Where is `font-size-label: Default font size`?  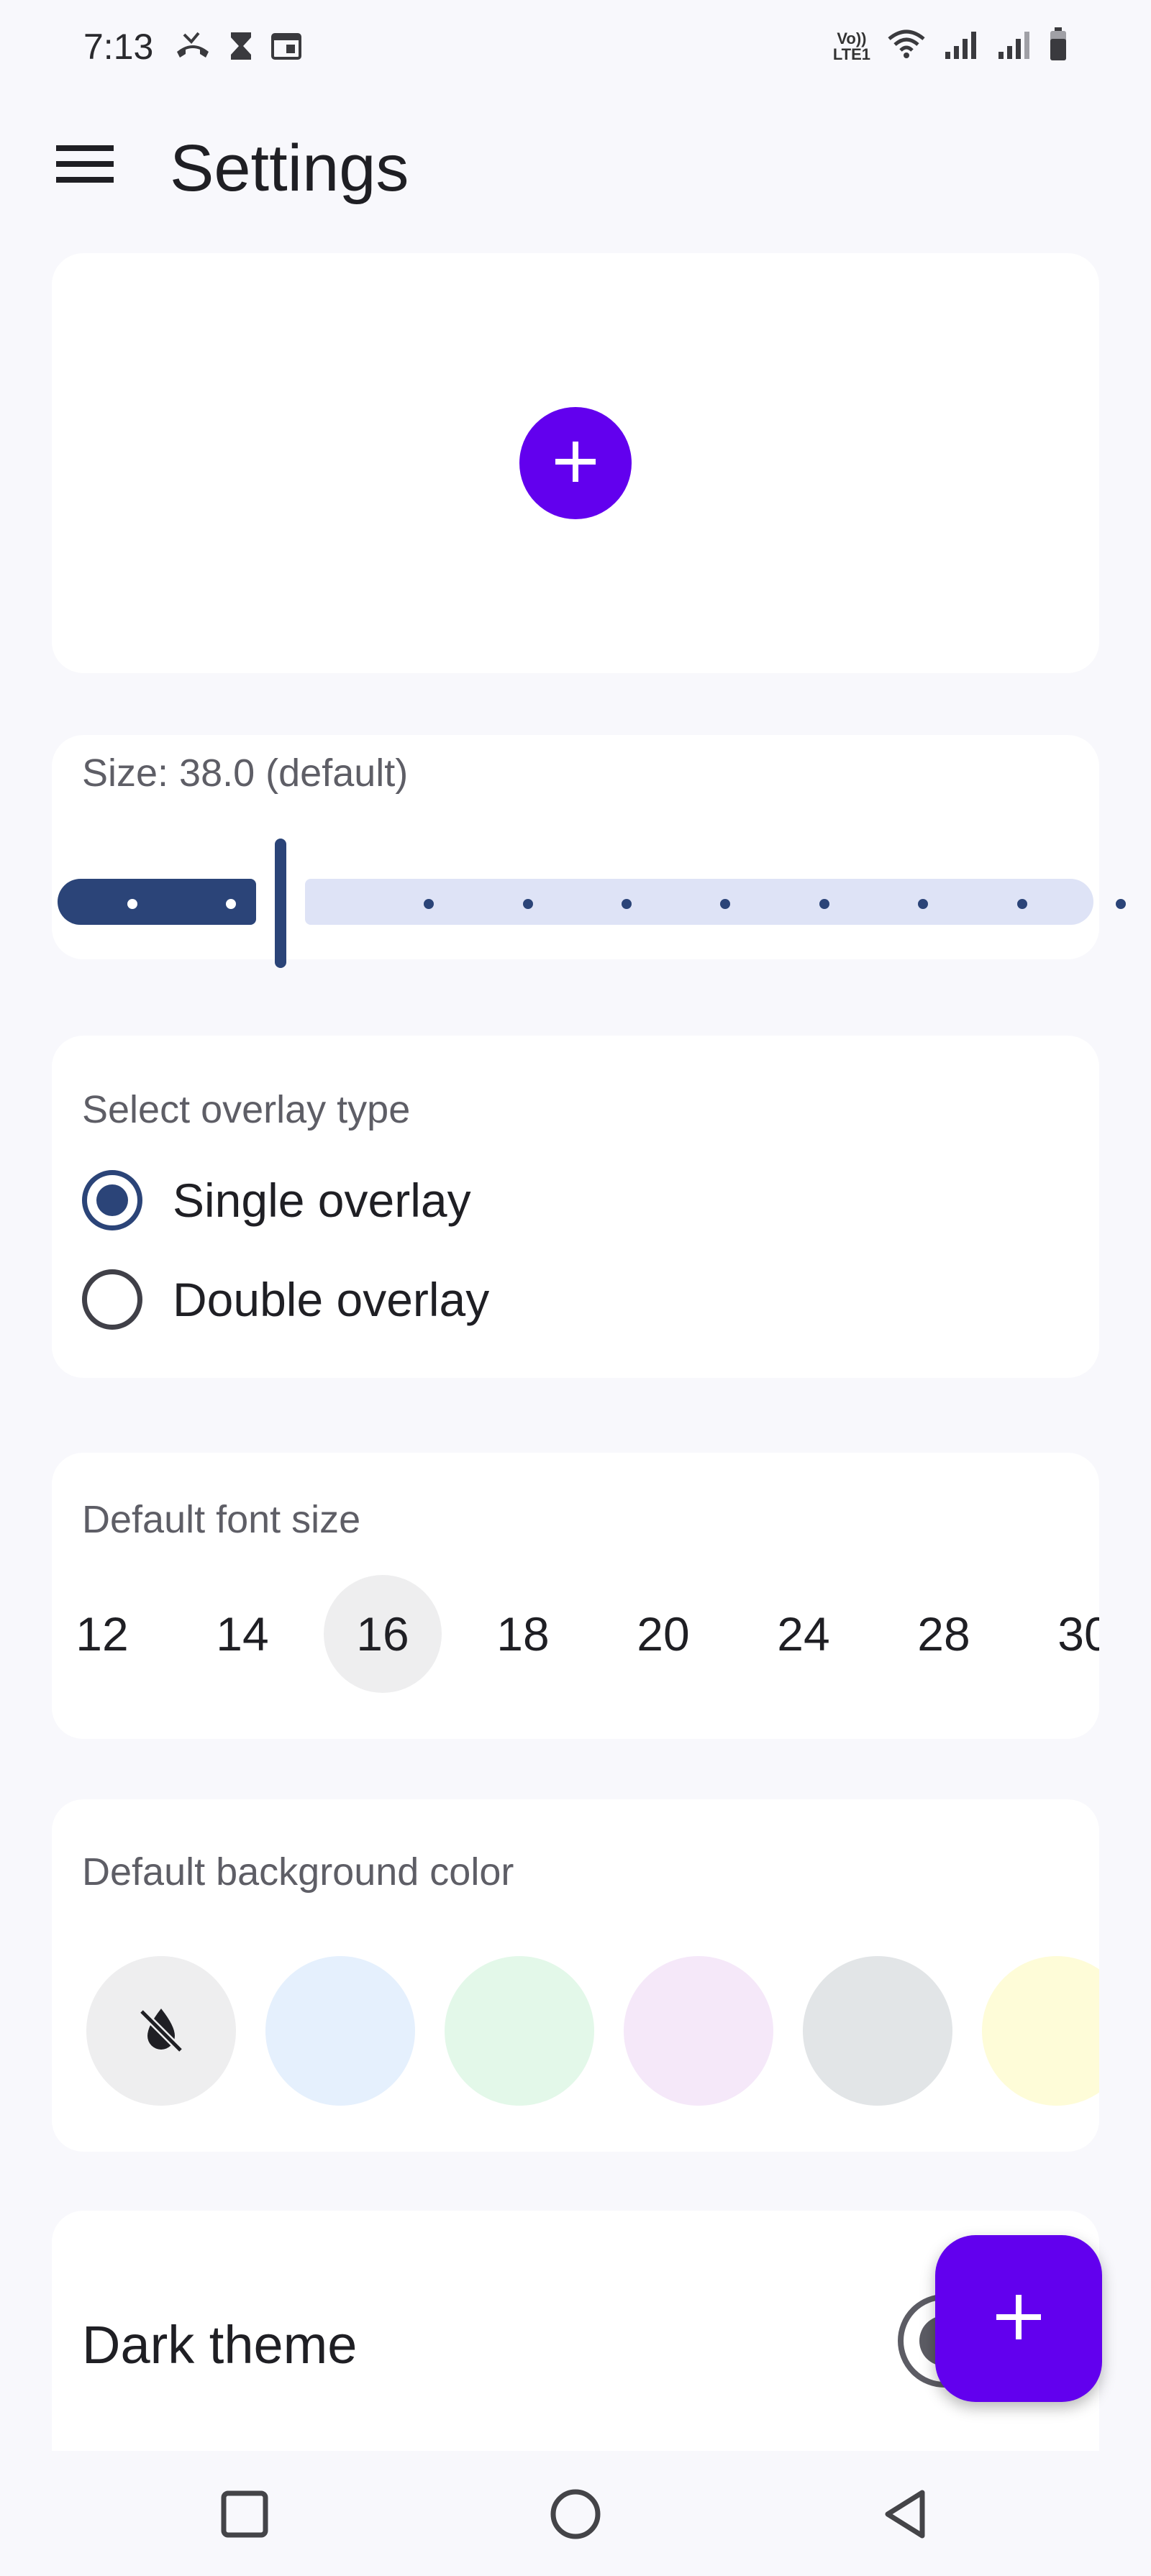
font-size-label: Default font size is located at coordinates (221, 1519).